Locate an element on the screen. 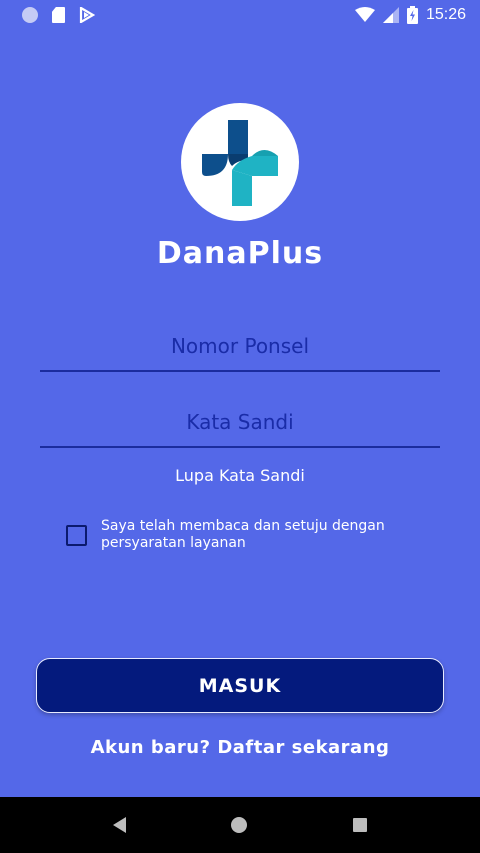 The image size is (480, 853). terms-checkbox is located at coordinates (76, 535).